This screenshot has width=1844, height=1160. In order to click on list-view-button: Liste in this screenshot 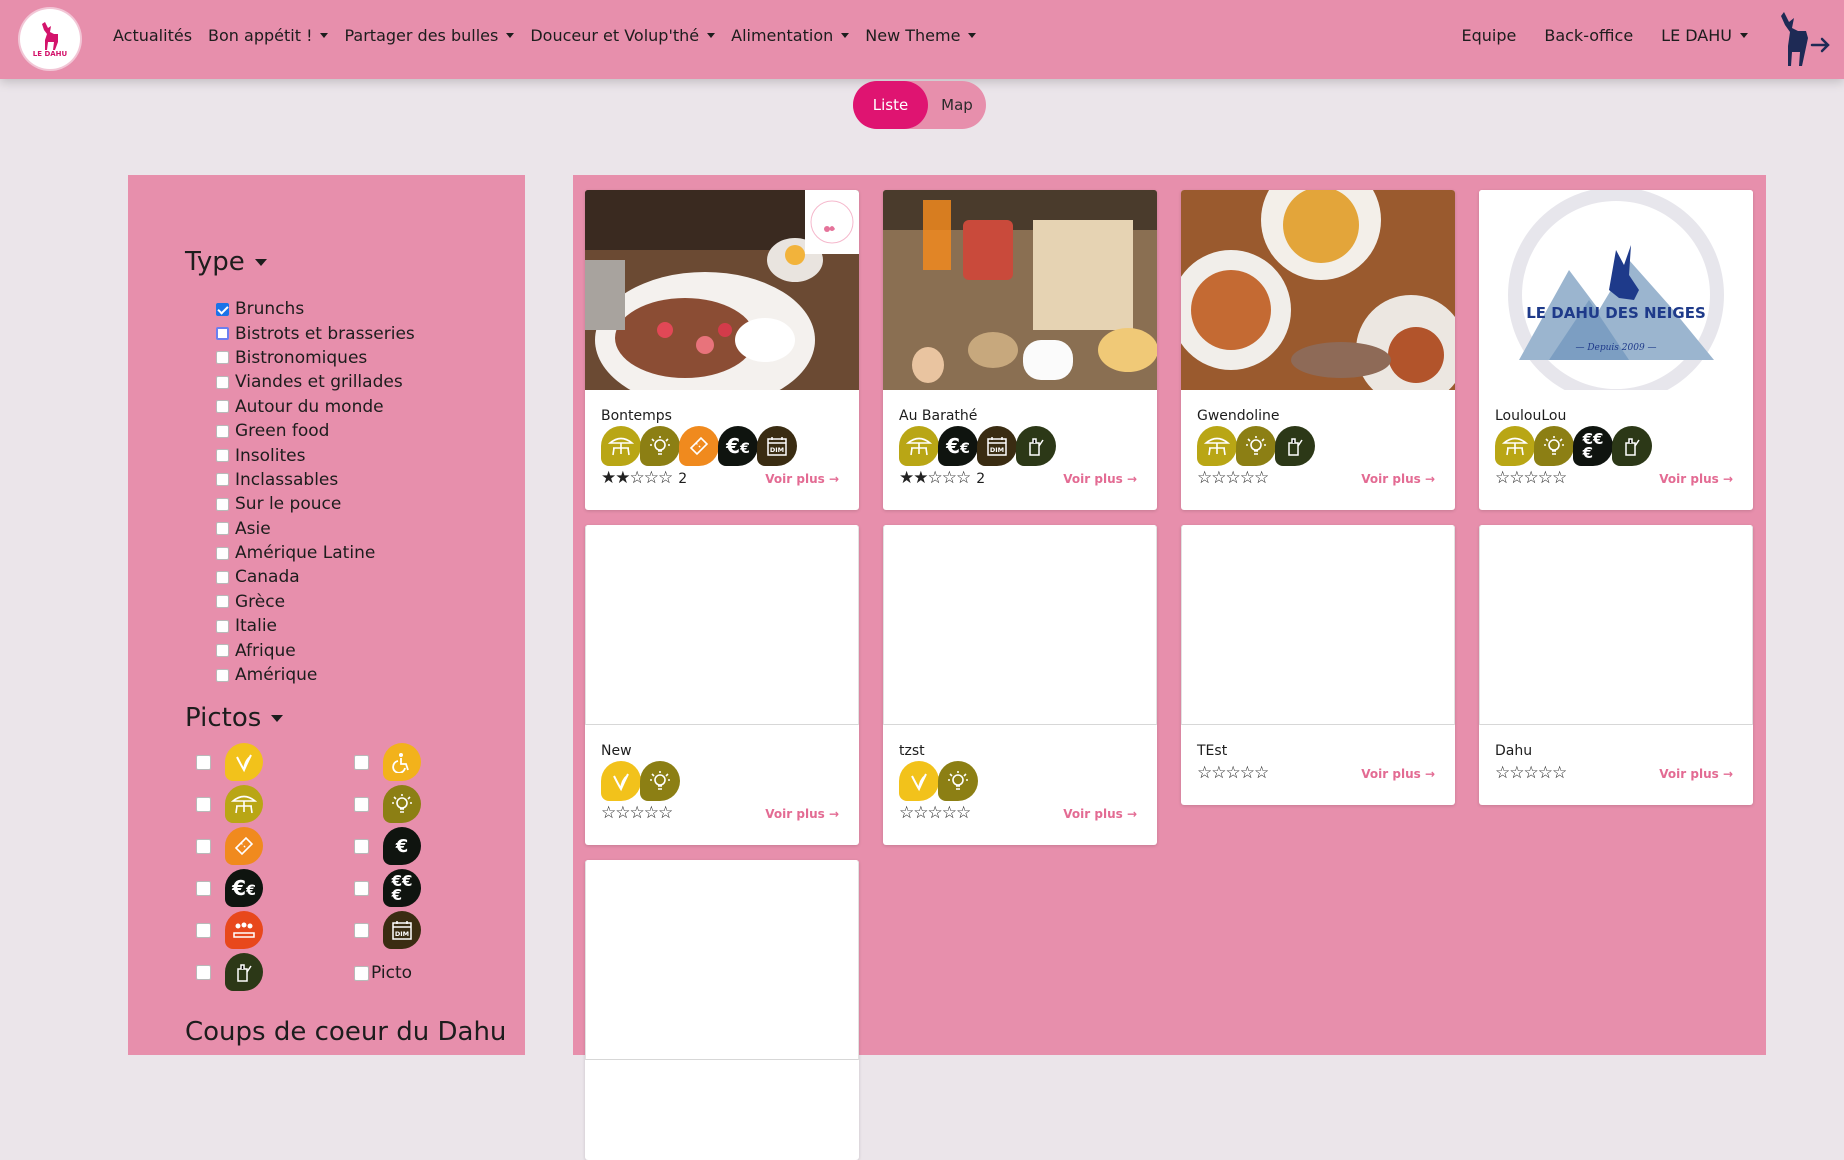, I will do `click(890, 105)`.